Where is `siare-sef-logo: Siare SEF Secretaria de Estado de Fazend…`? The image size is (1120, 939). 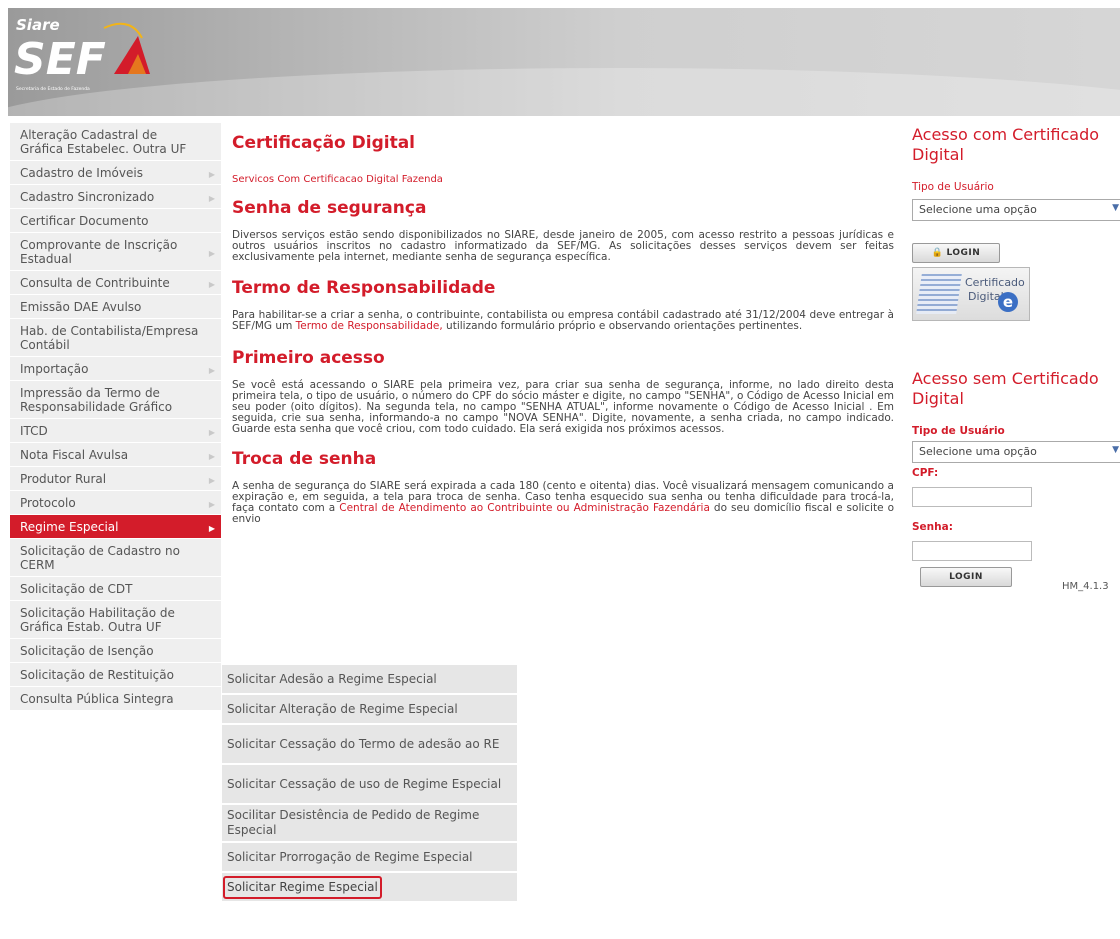
siare-sef-logo: Siare SEF Secretaria de Estado de Fazend… is located at coordinates (90, 60).